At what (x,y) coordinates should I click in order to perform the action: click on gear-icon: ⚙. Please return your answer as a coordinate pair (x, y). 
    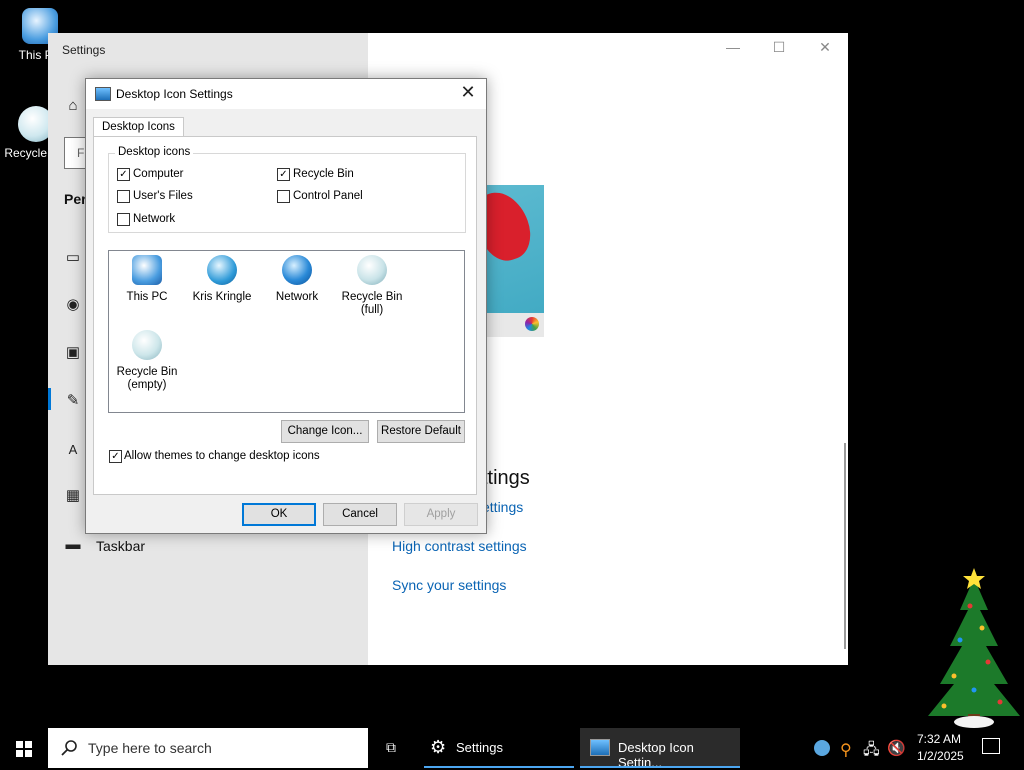
    Looking at the image, I should click on (438, 747).